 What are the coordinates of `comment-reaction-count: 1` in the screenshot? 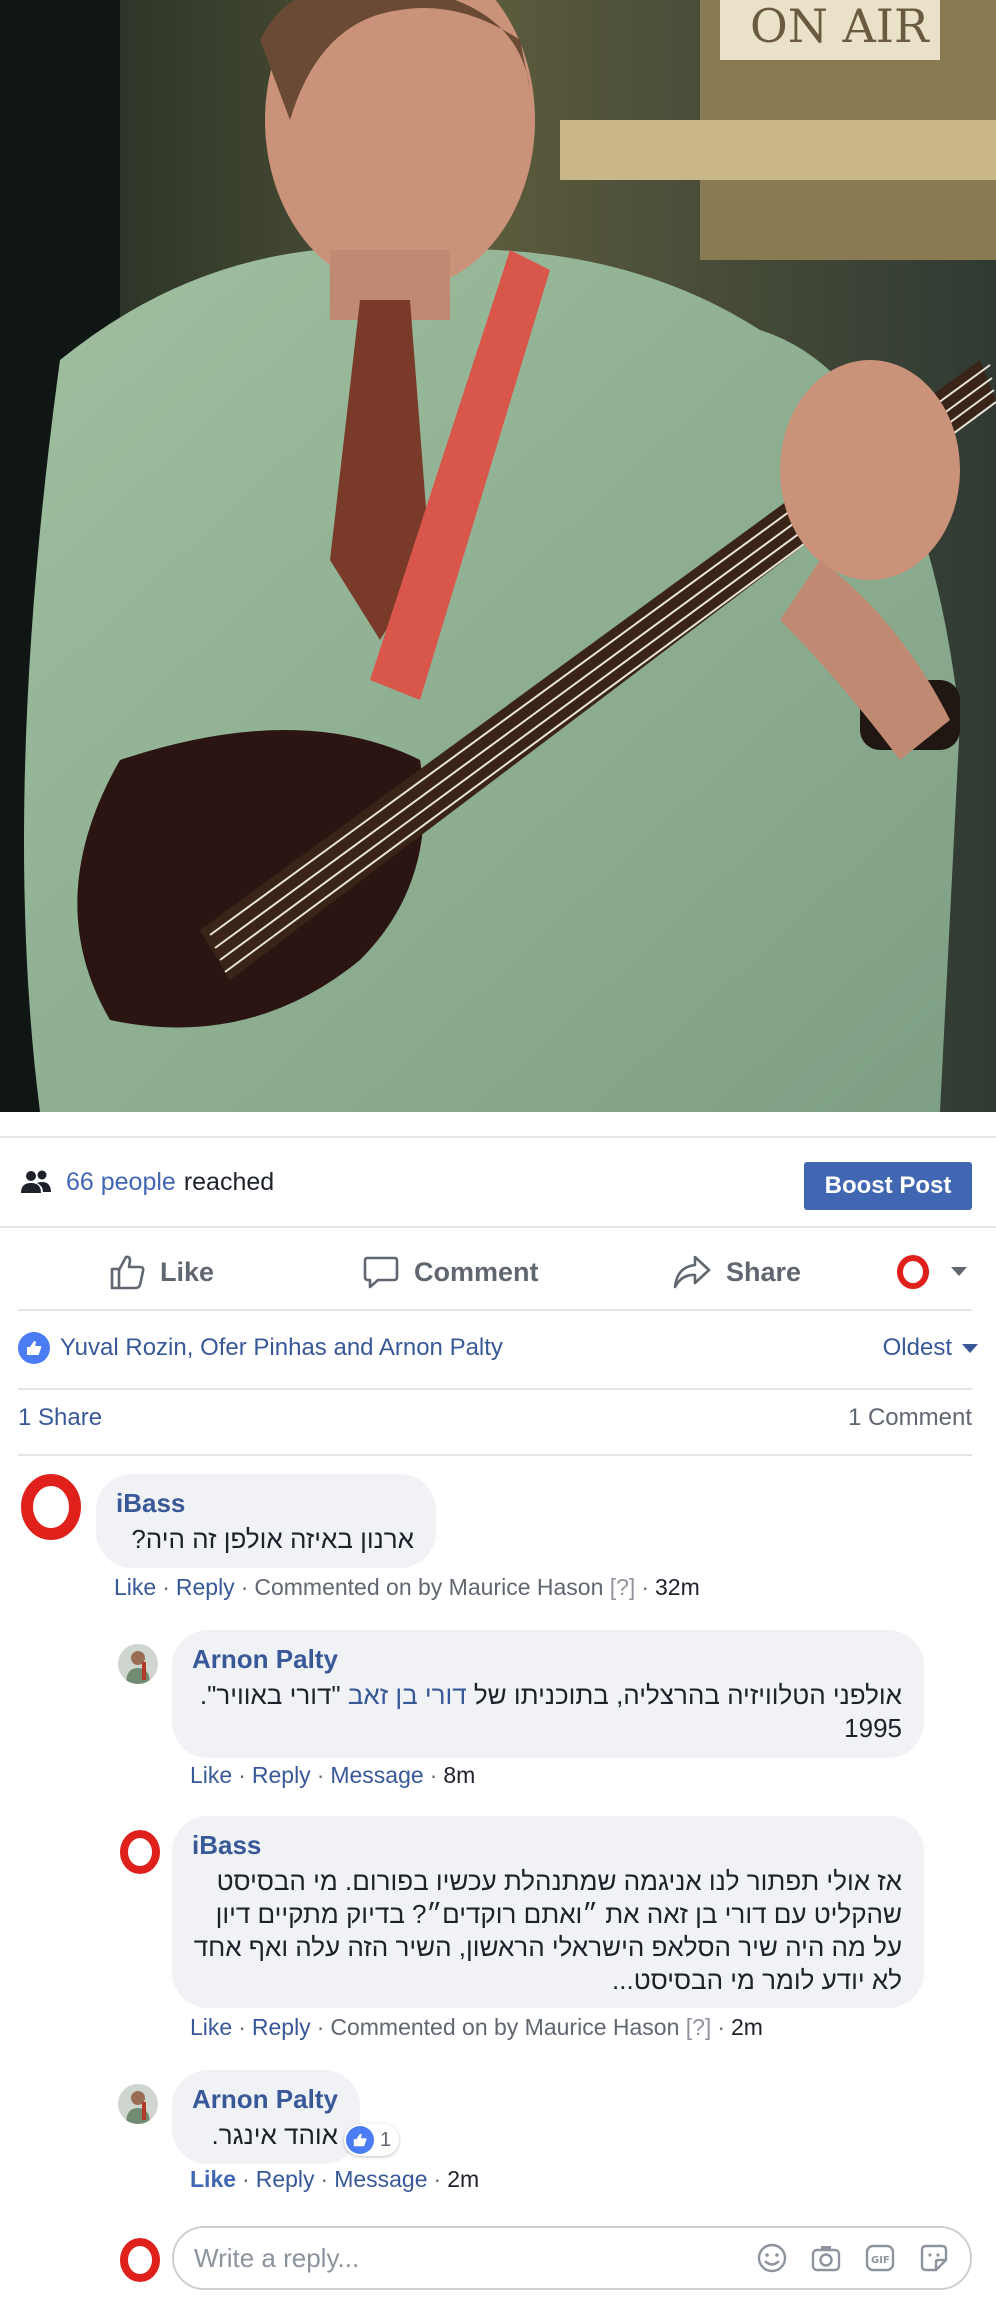 It's located at (372, 2140).